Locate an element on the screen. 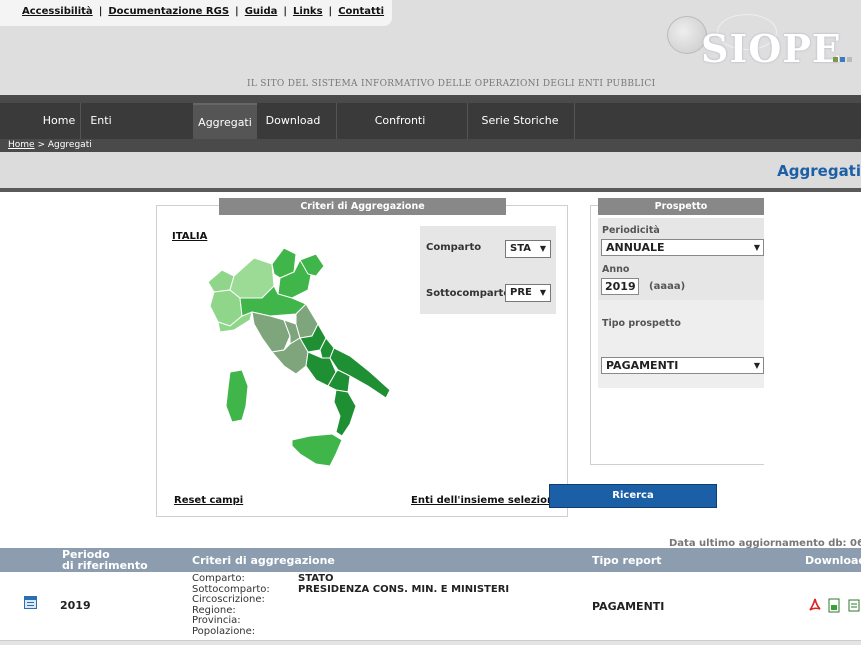 This screenshot has width=861, height=645. prospetto-title: Prospetto is located at coordinates (681, 206).